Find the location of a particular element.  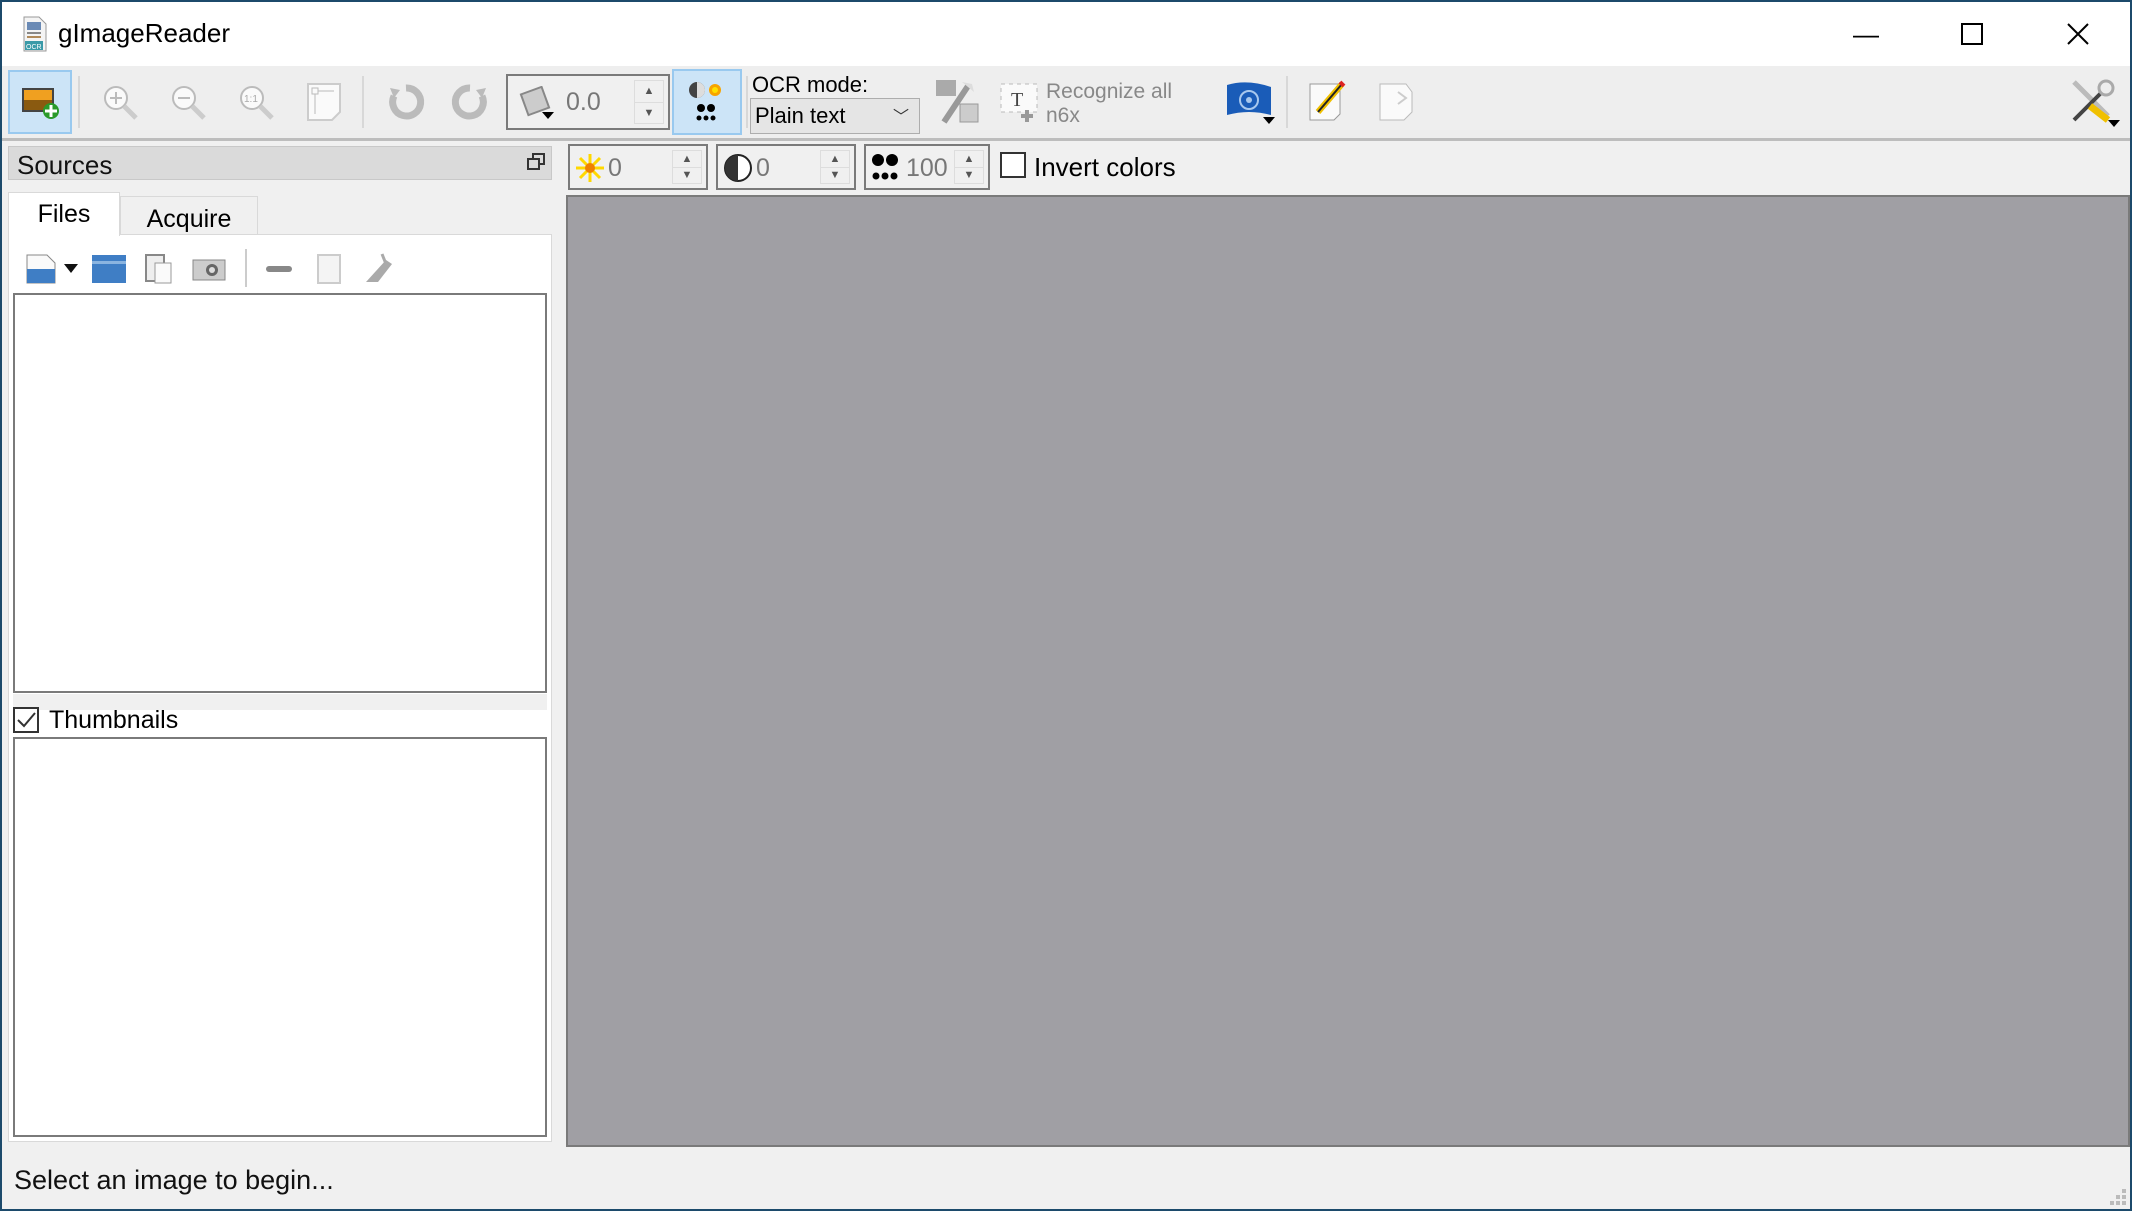

brightness-value: 0 is located at coordinates (615, 168).